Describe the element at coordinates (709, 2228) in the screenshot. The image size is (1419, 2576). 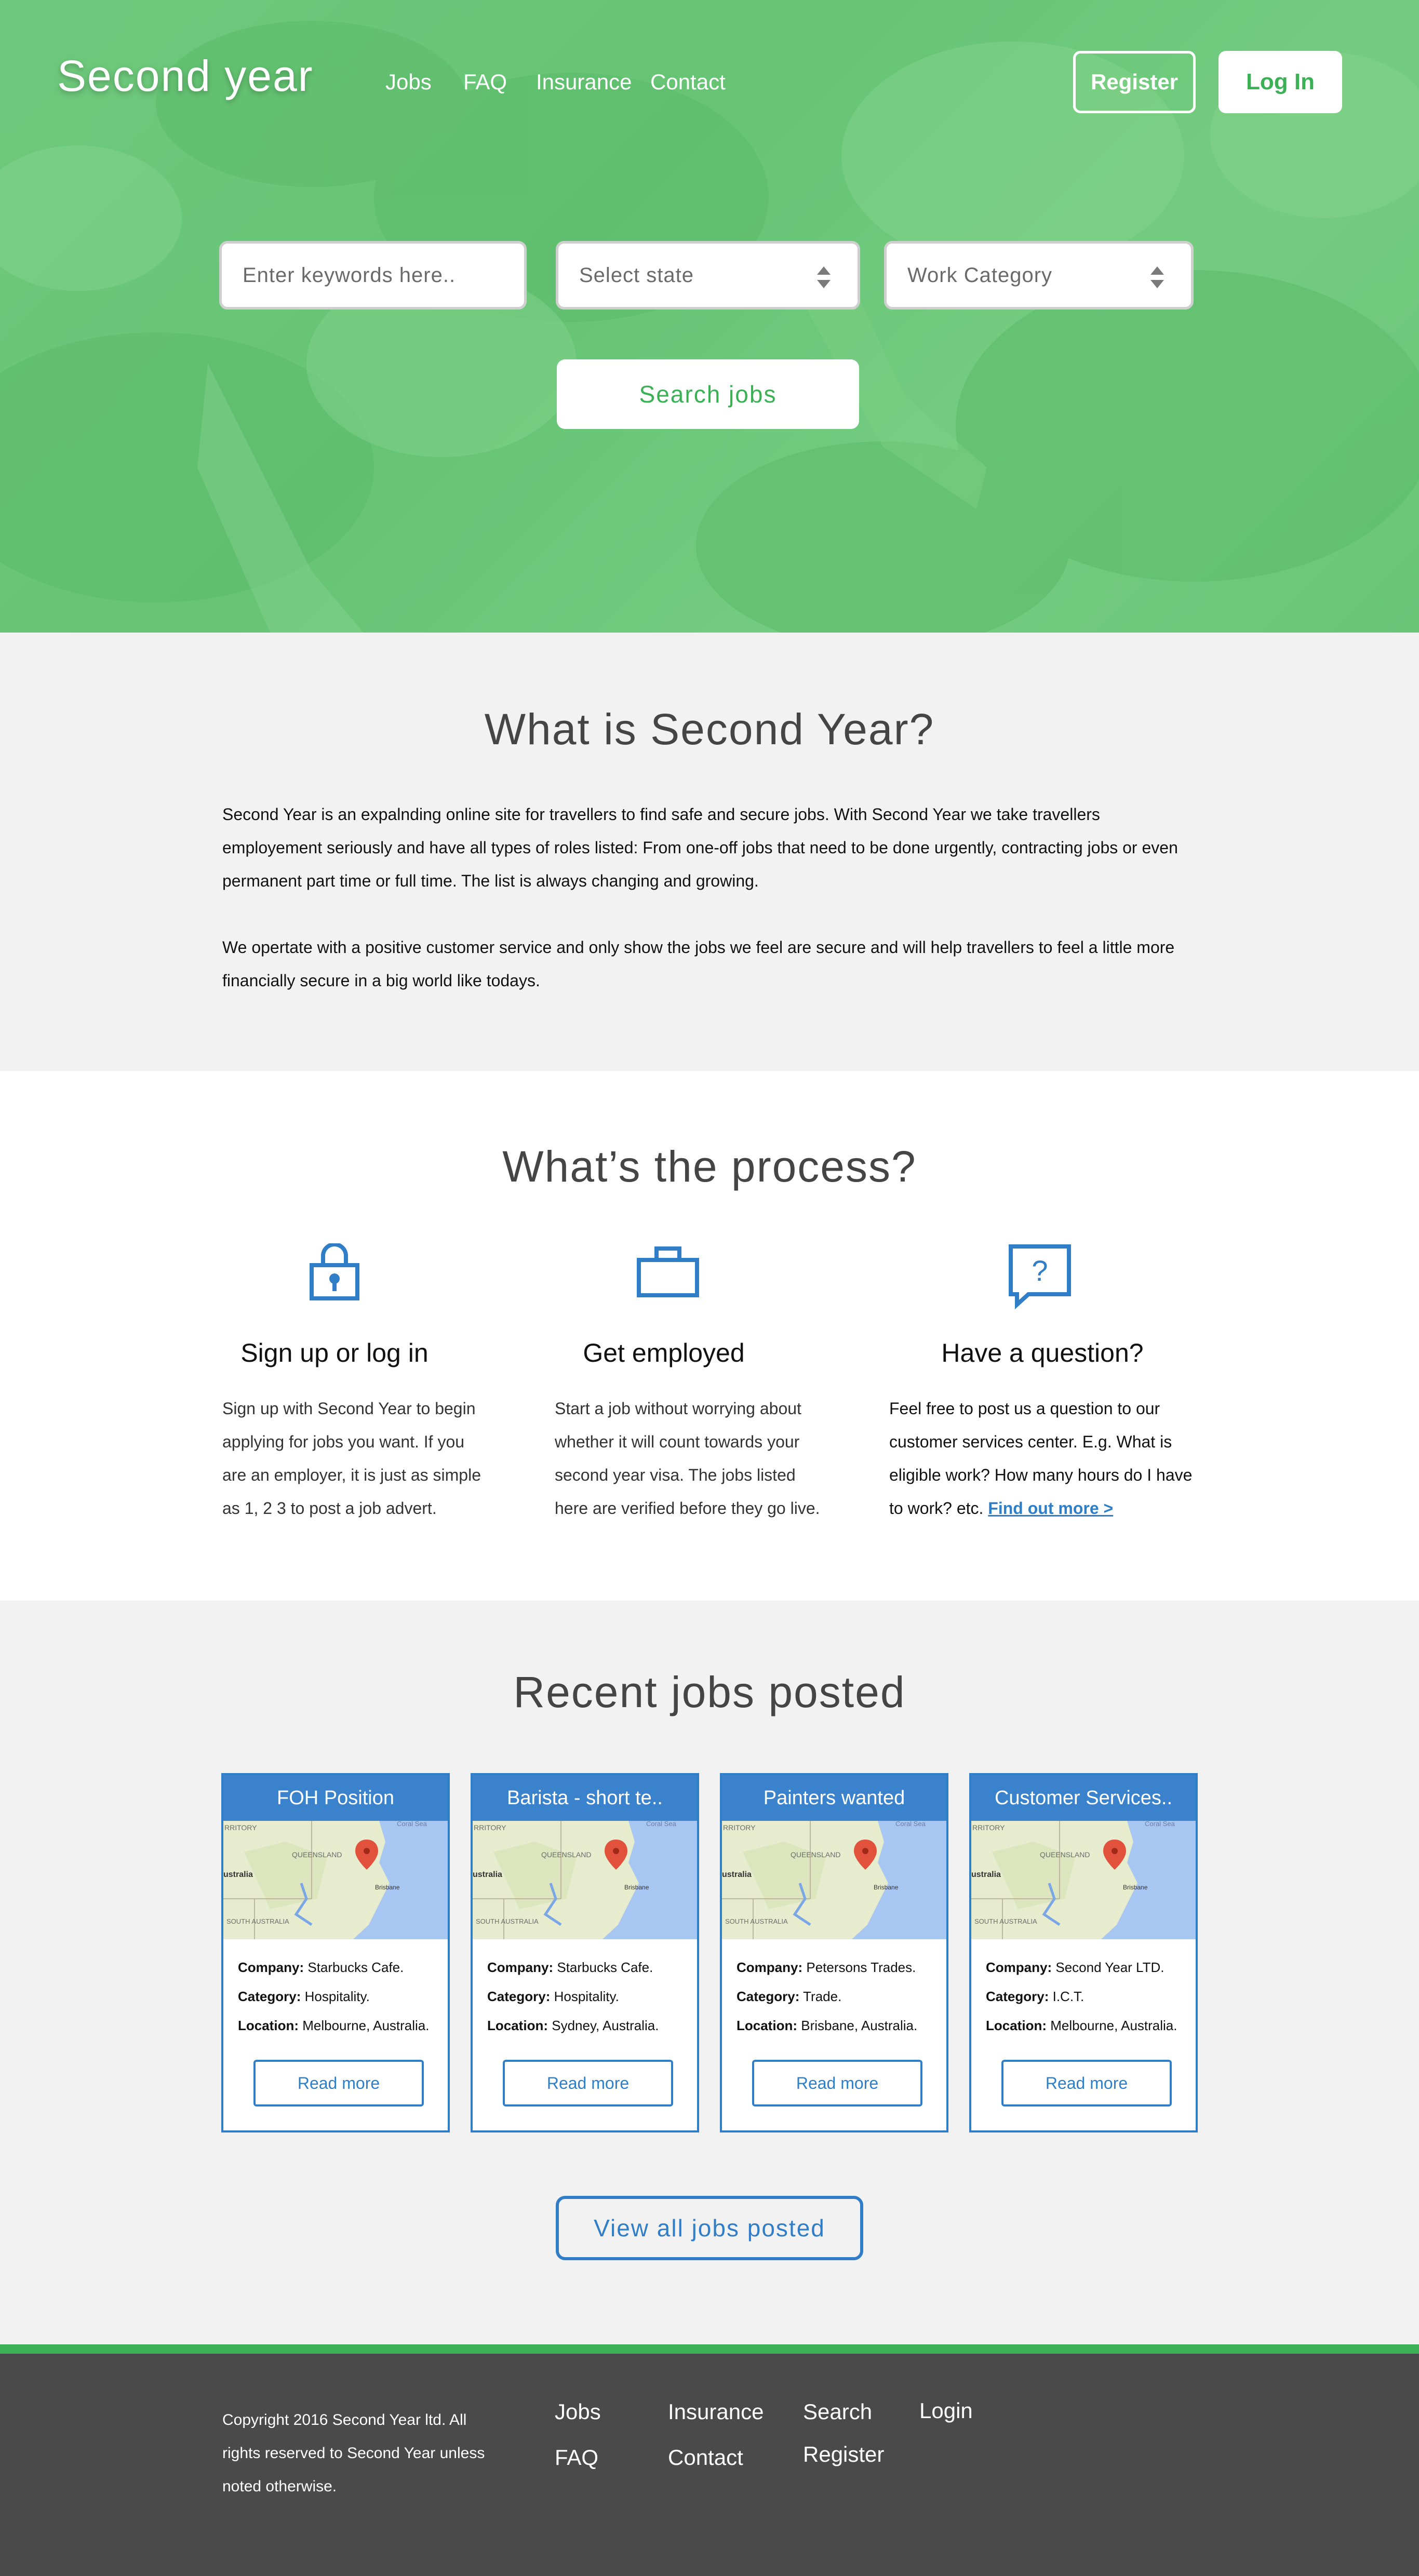
I see `view-all-jobs-button: View all jobs posted` at that location.